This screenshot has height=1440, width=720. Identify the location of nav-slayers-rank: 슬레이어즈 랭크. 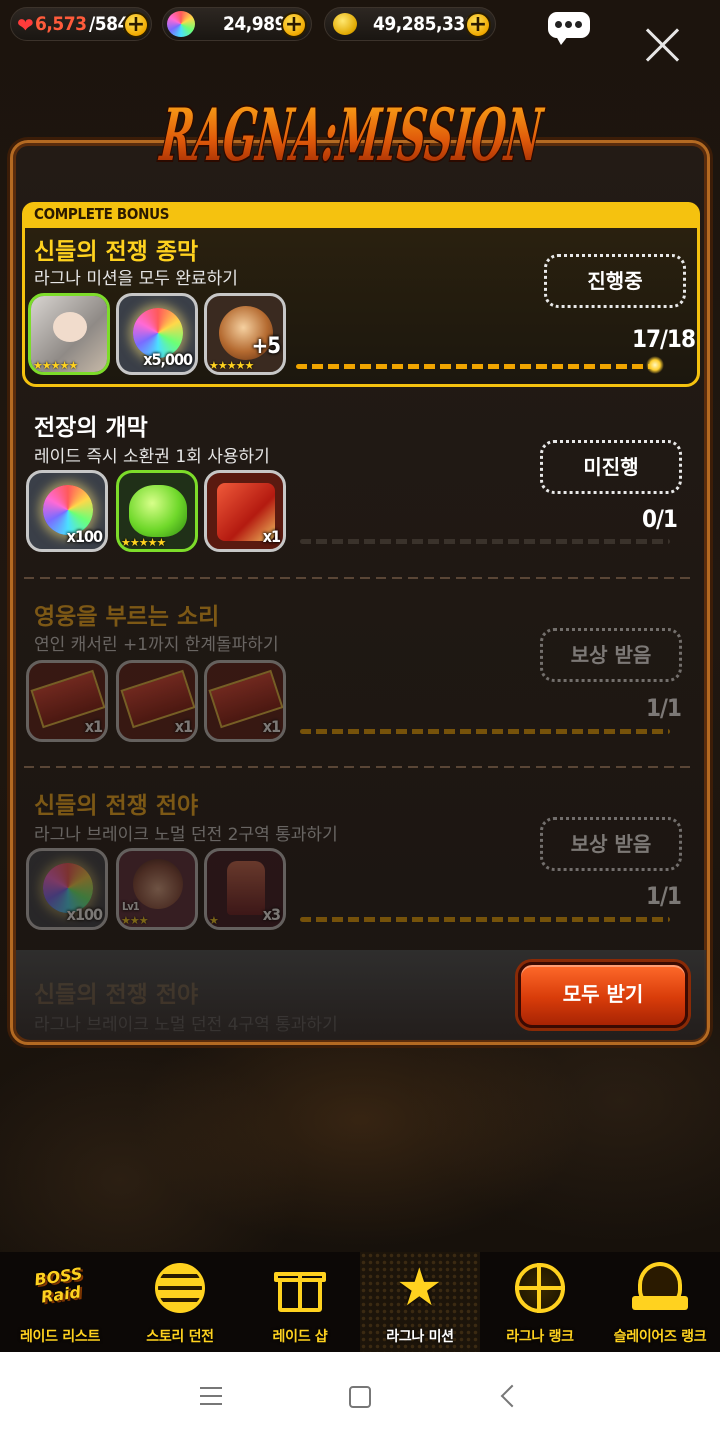
(660, 1302).